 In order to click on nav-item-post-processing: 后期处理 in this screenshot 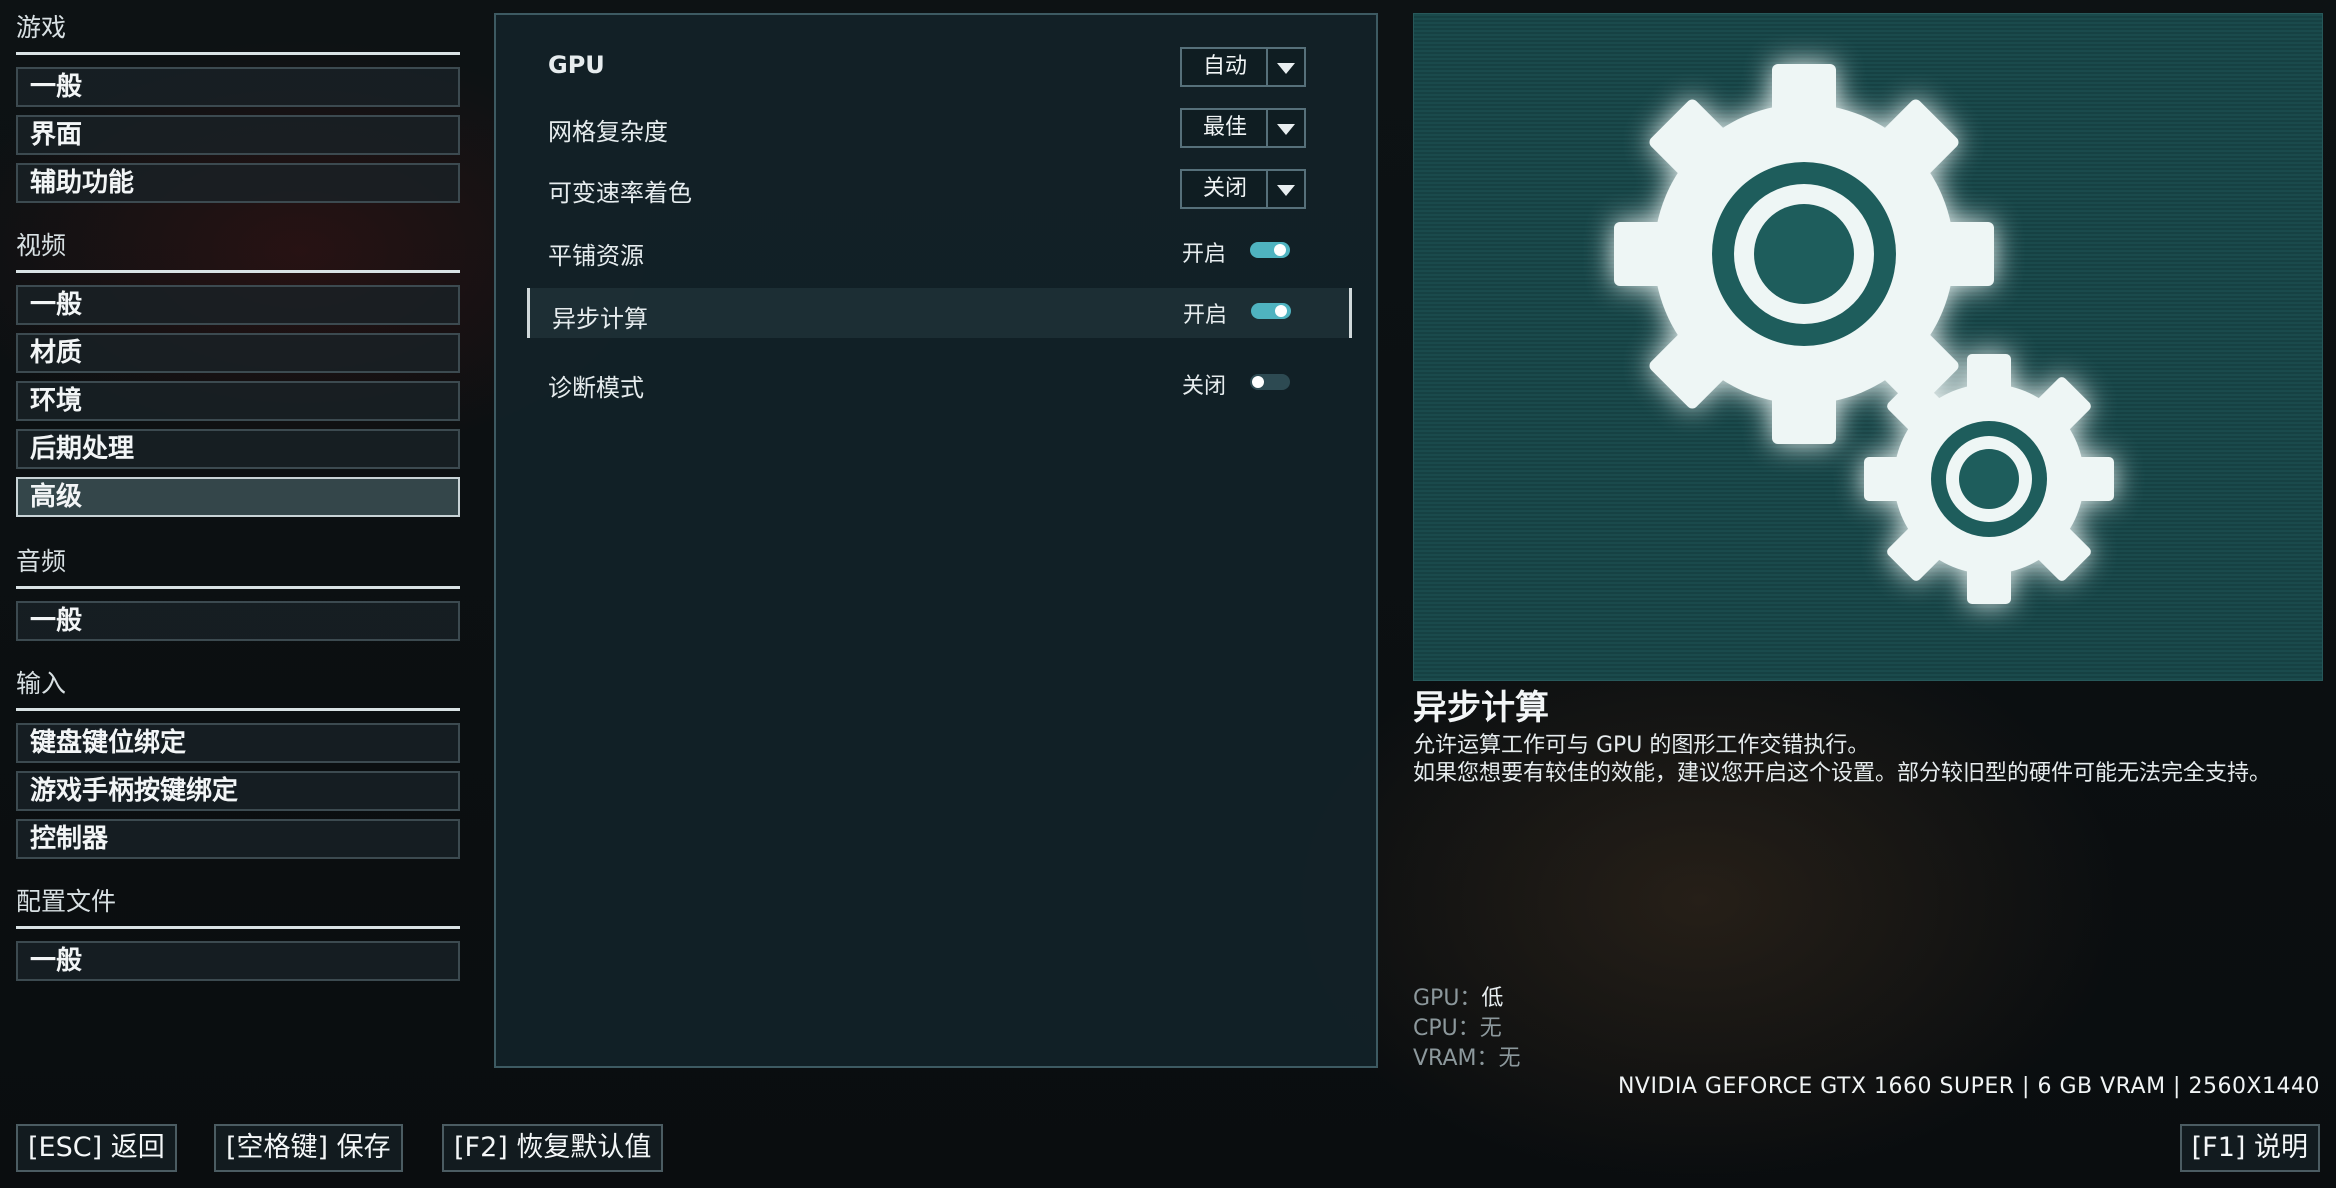, I will do `click(238, 449)`.